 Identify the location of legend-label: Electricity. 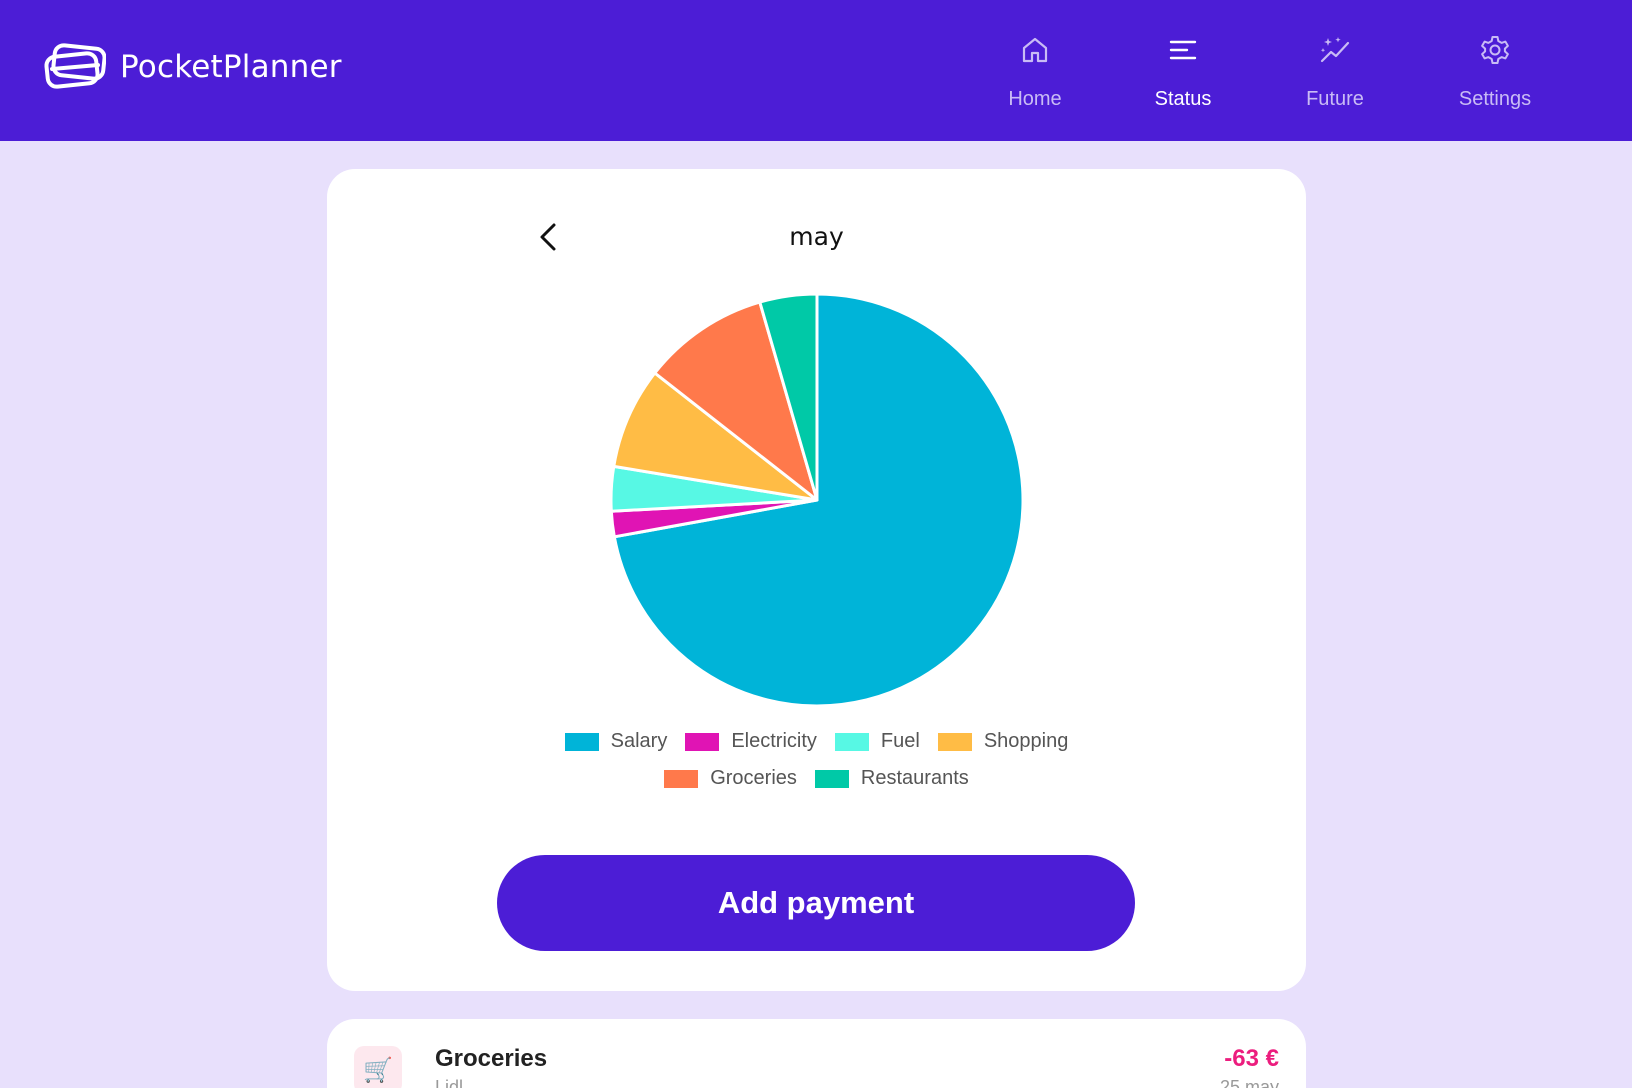
(774, 741).